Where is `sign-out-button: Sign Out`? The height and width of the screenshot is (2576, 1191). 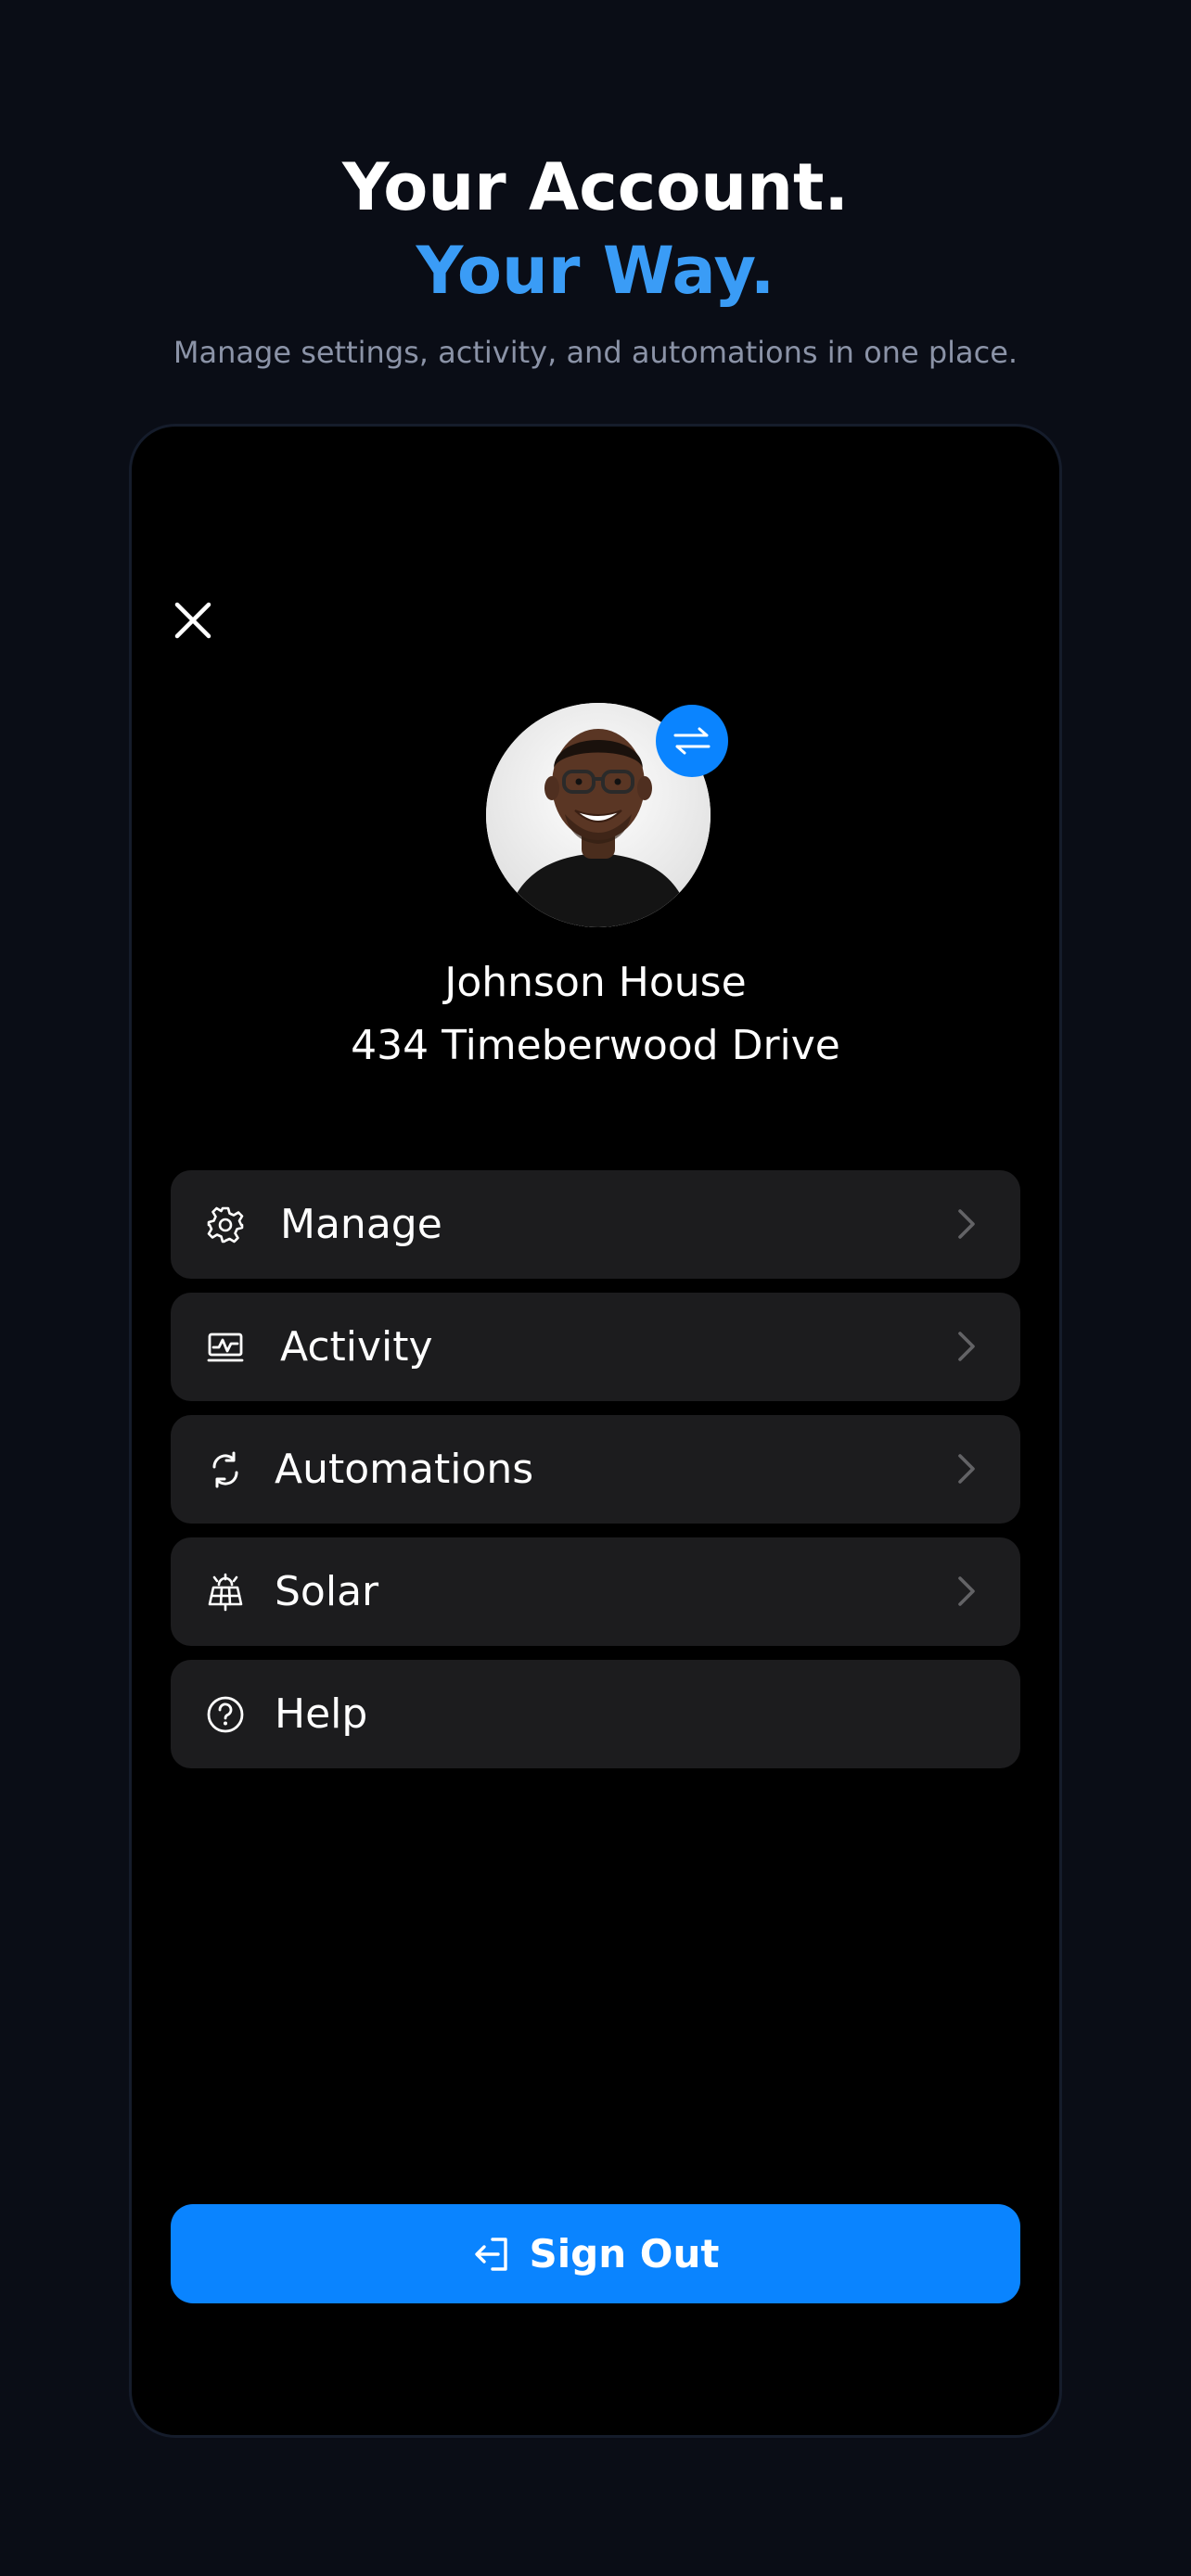
sign-out-button: Sign Out is located at coordinates (595, 2253).